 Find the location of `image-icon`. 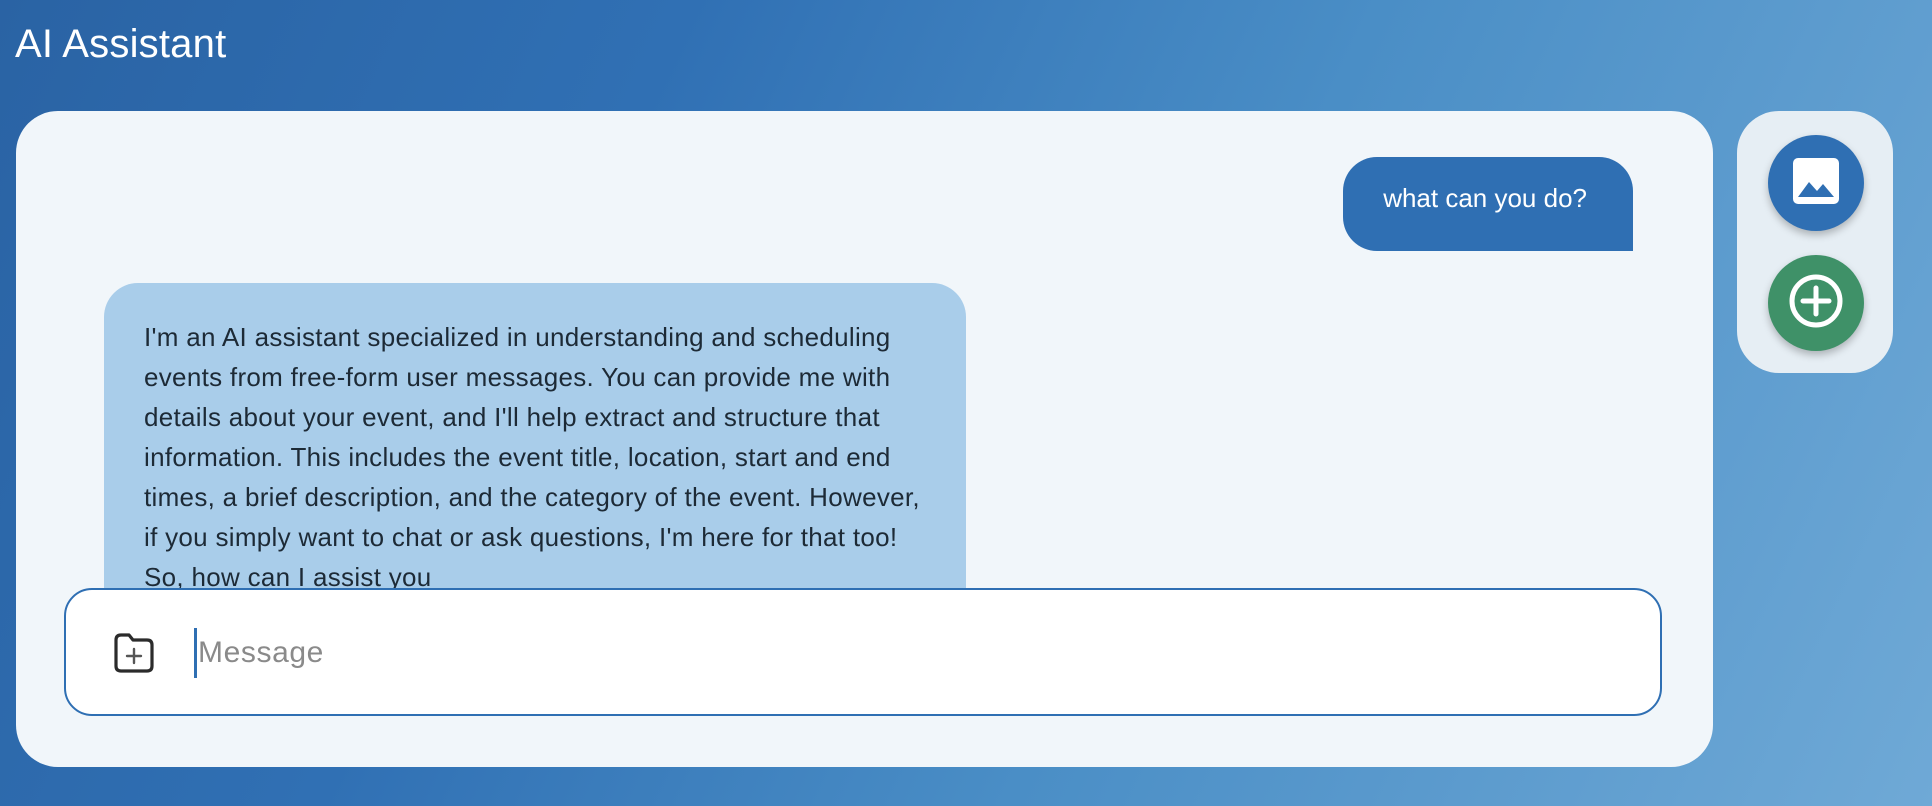

image-icon is located at coordinates (1816, 183).